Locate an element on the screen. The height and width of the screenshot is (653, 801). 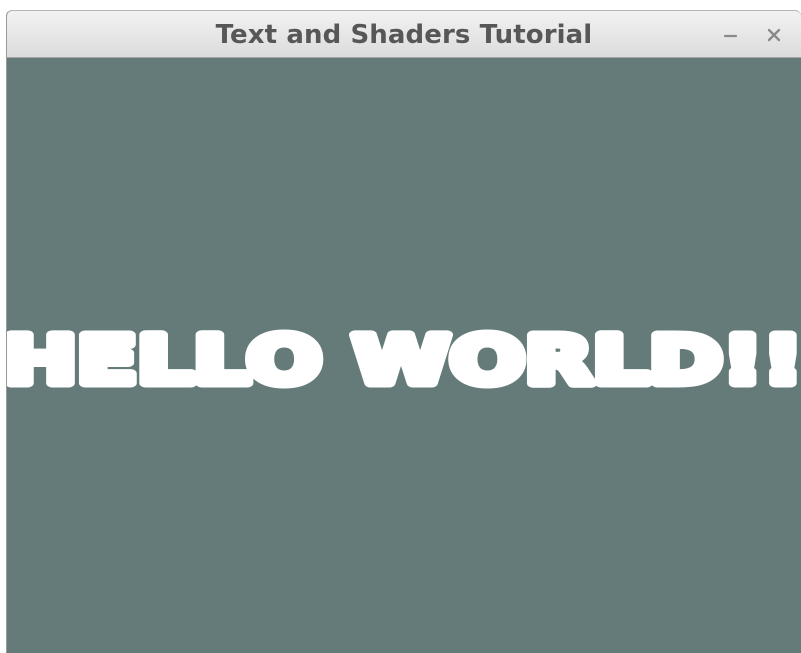
minimize-icon is located at coordinates (730, 36).